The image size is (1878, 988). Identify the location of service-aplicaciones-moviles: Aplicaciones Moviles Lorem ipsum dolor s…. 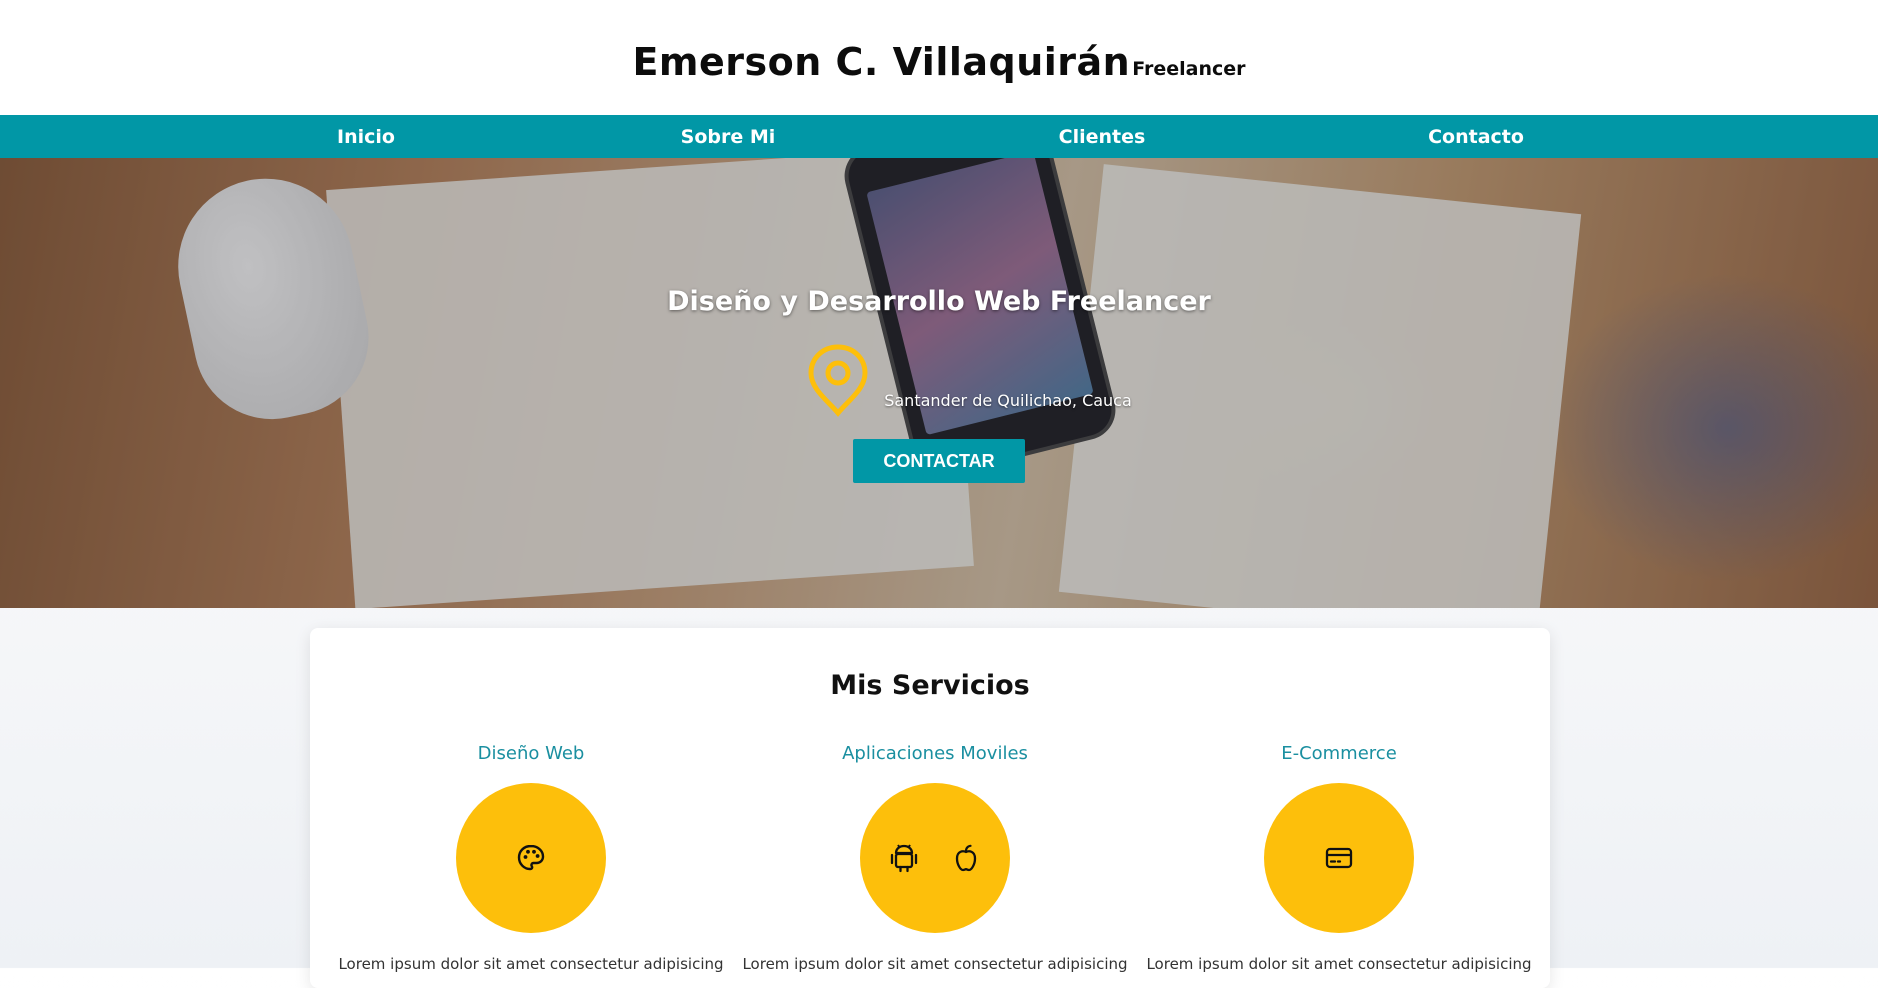
(935, 858).